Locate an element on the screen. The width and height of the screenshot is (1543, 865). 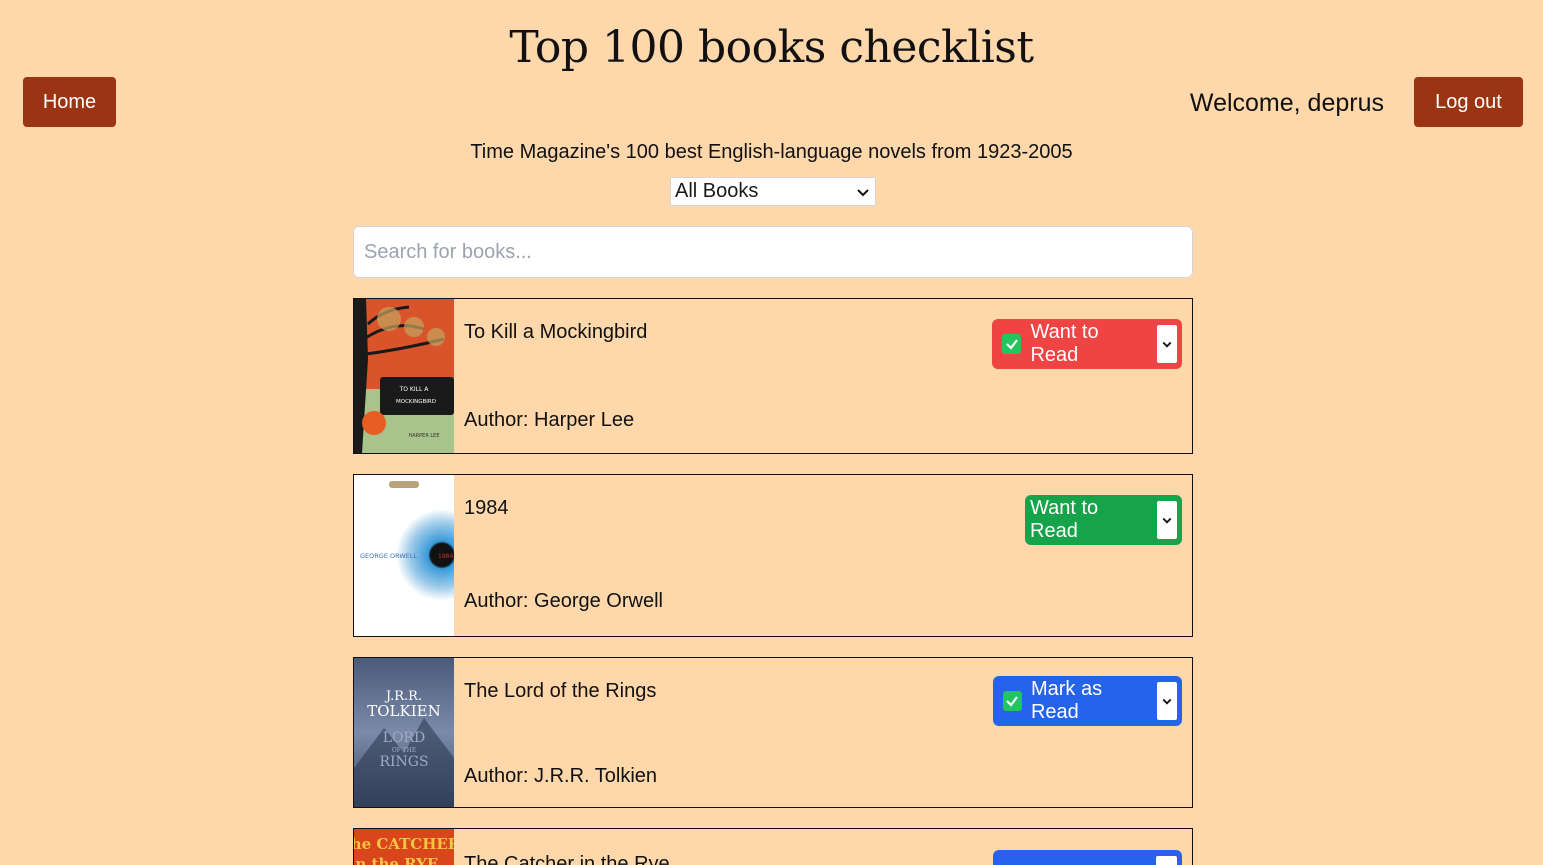
book-title: 1984 is located at coordinates (486, 508).